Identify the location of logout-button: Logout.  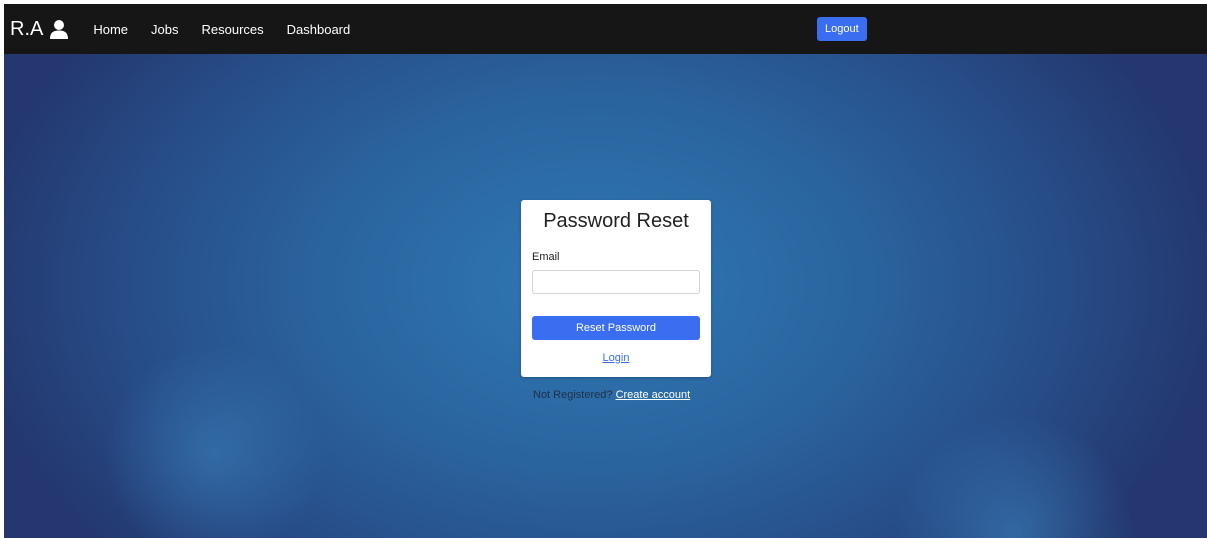
(842, 29).